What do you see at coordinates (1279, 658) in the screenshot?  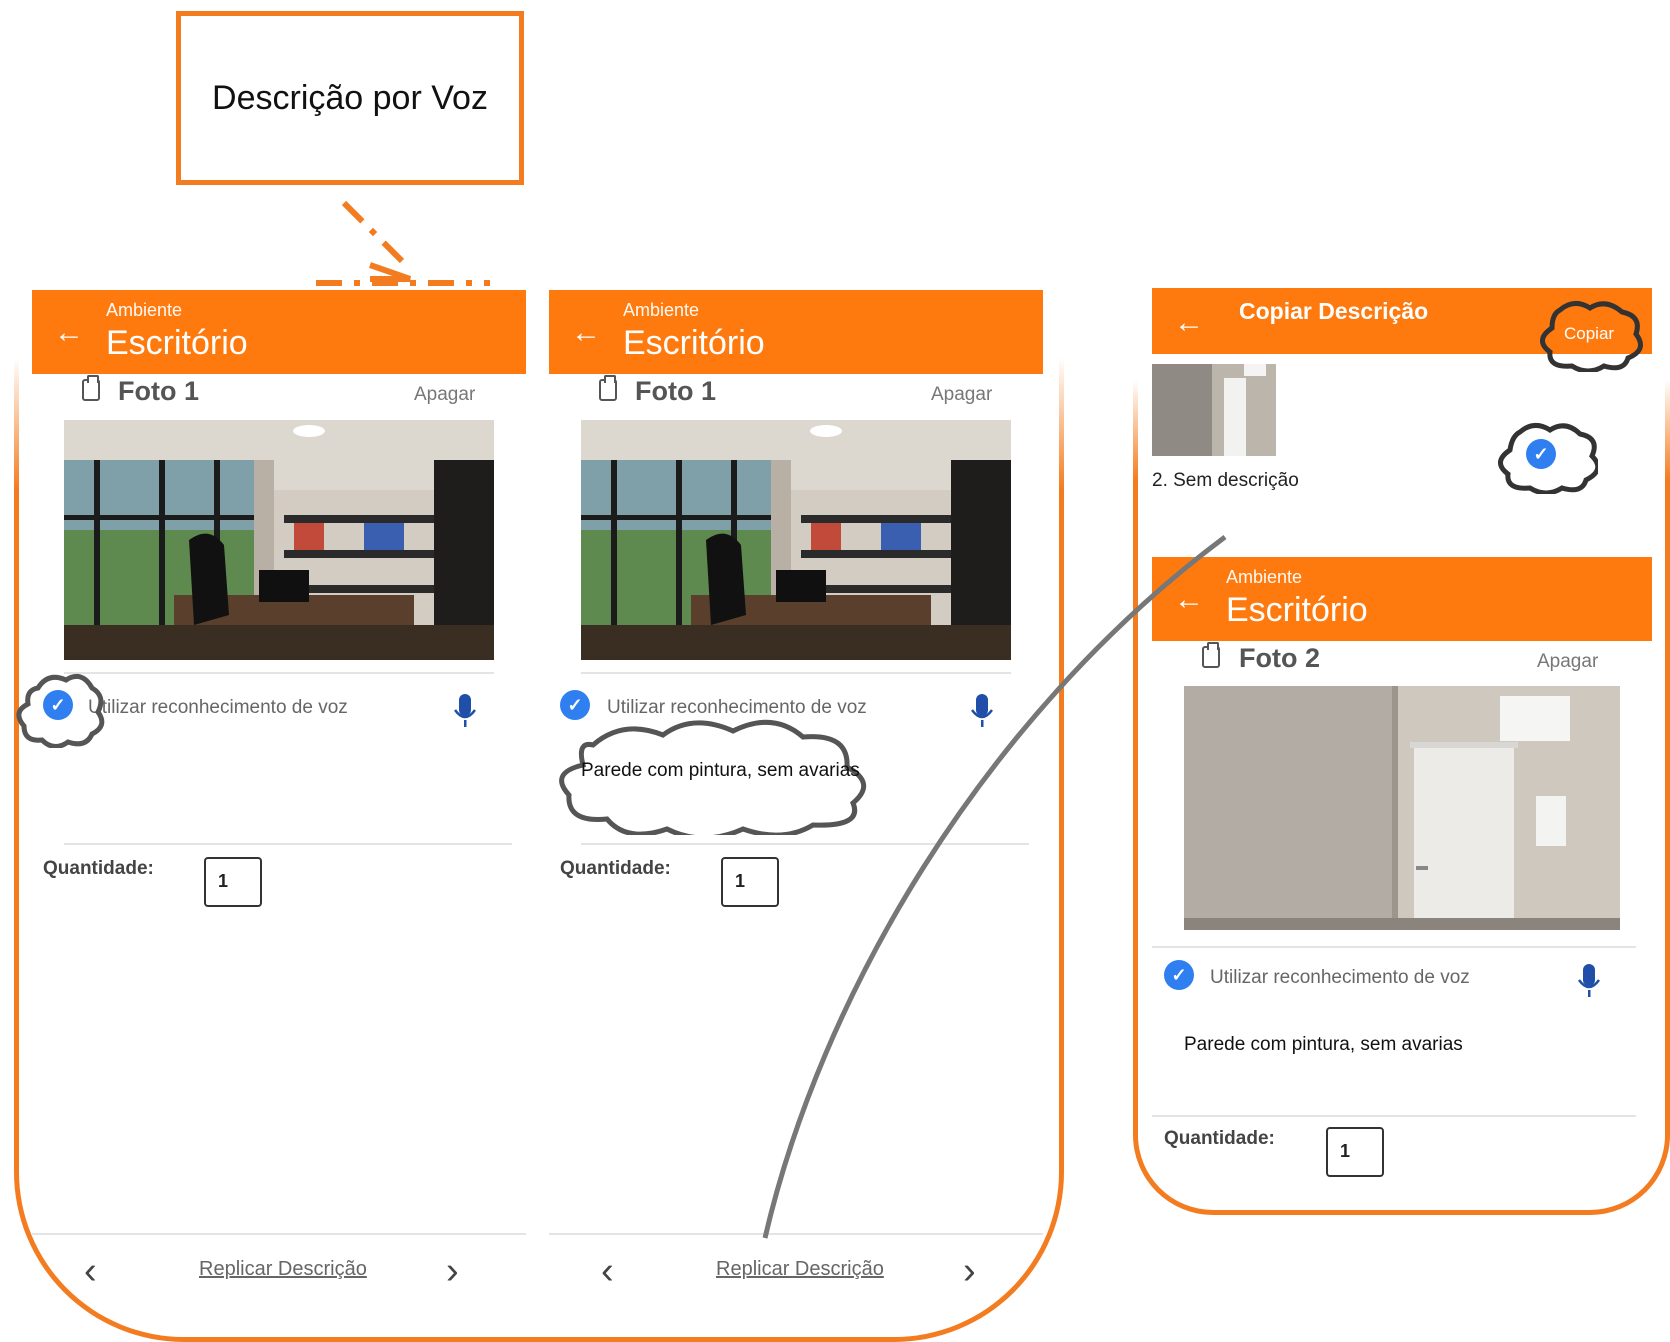 I see `photo-label: Foto 2` at bounding box center [1279, 658].